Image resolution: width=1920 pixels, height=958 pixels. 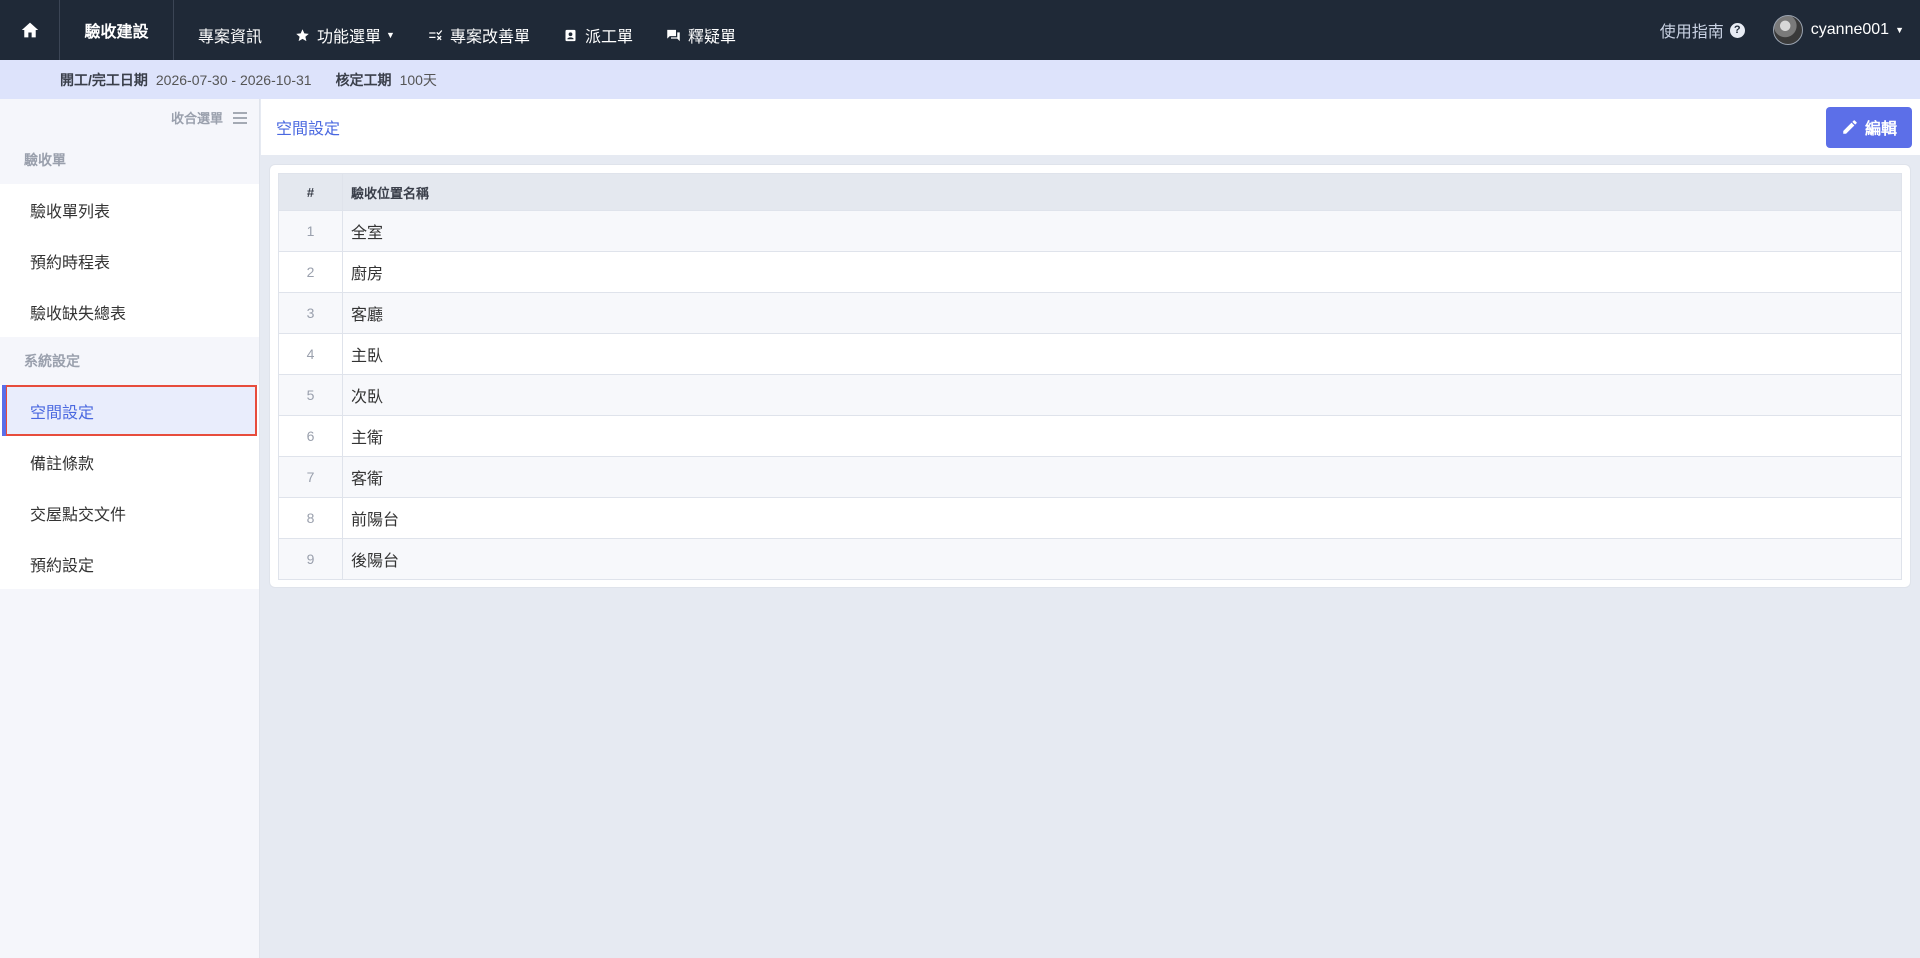 I want to click on collapse-label: 收合選單, so click(x=196, y=118).